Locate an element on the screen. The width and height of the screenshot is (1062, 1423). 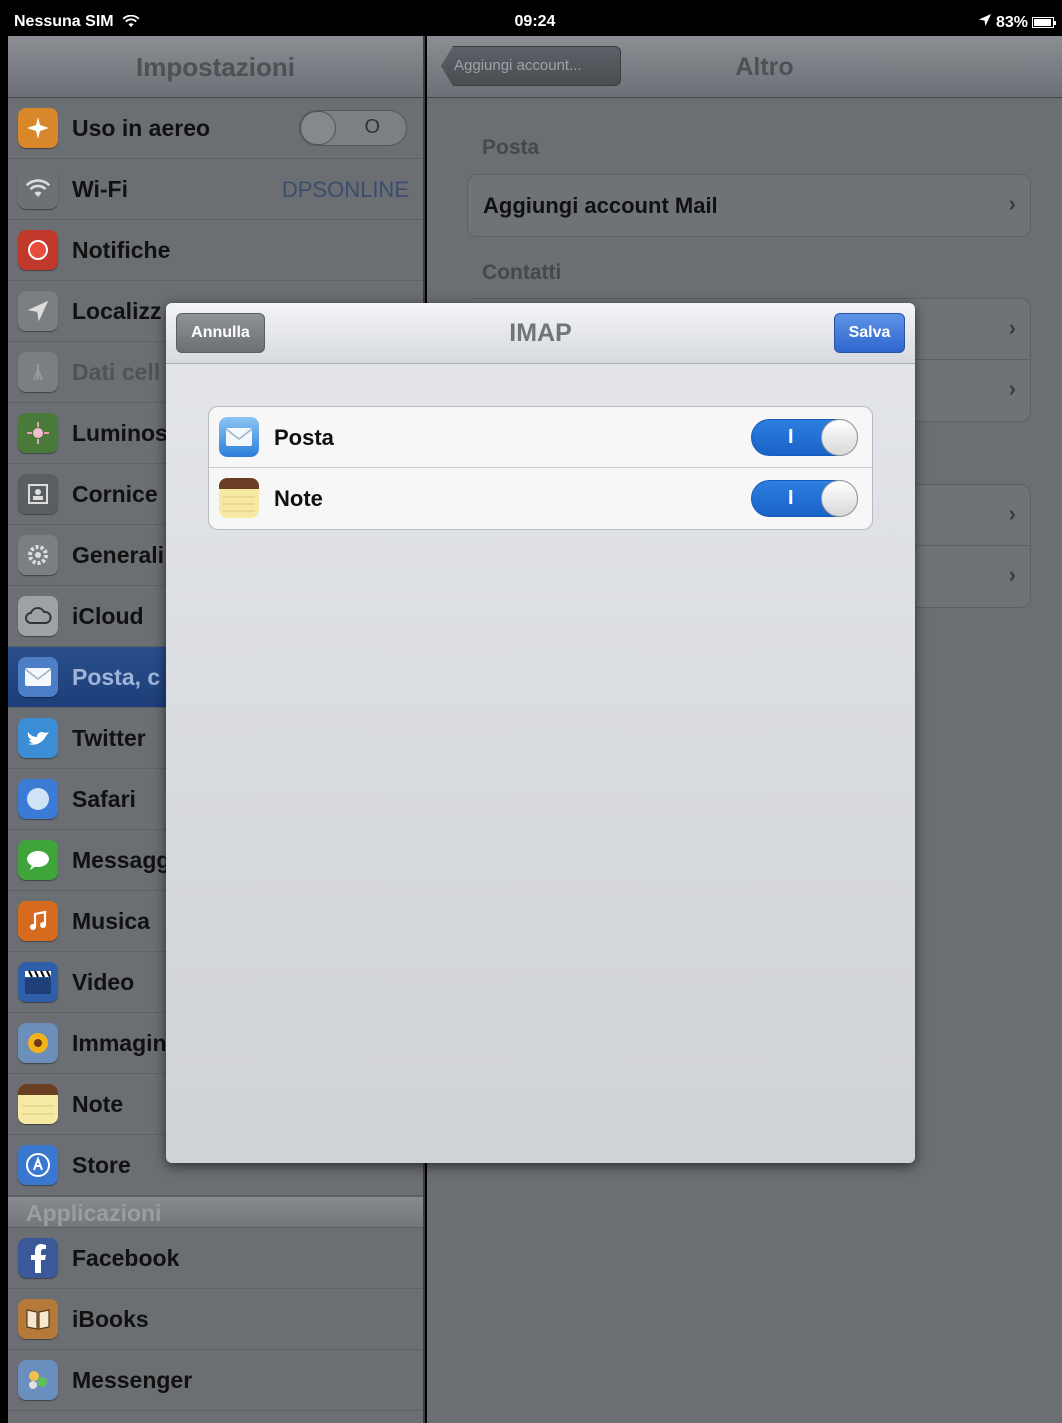
note-toggle: I is located at coordinates (804, 498).